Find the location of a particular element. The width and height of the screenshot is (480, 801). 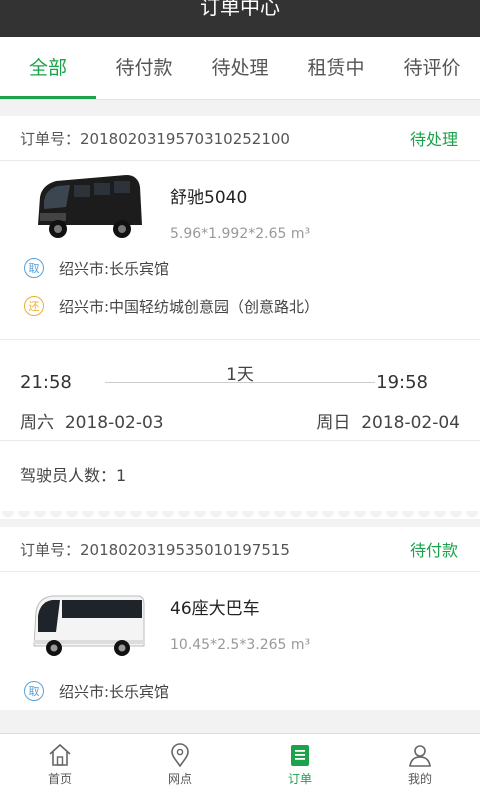

nav-orders-label: 订单 is located at coordinates (299, 779).